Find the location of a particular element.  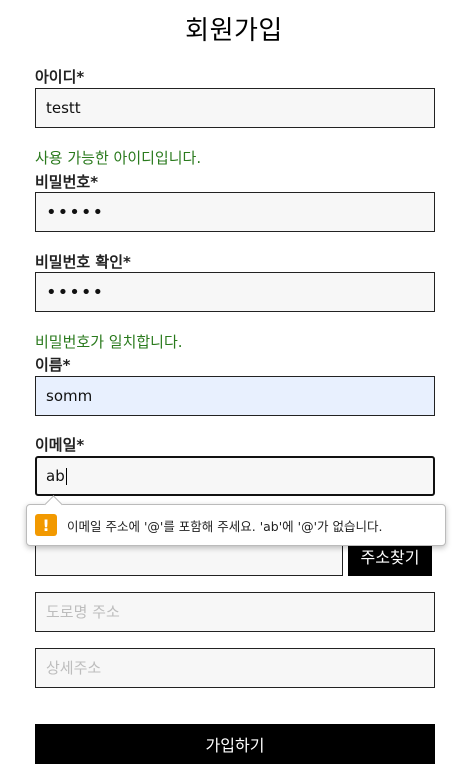

password-label: 비밀번호* is located at coordinates (67, 182).